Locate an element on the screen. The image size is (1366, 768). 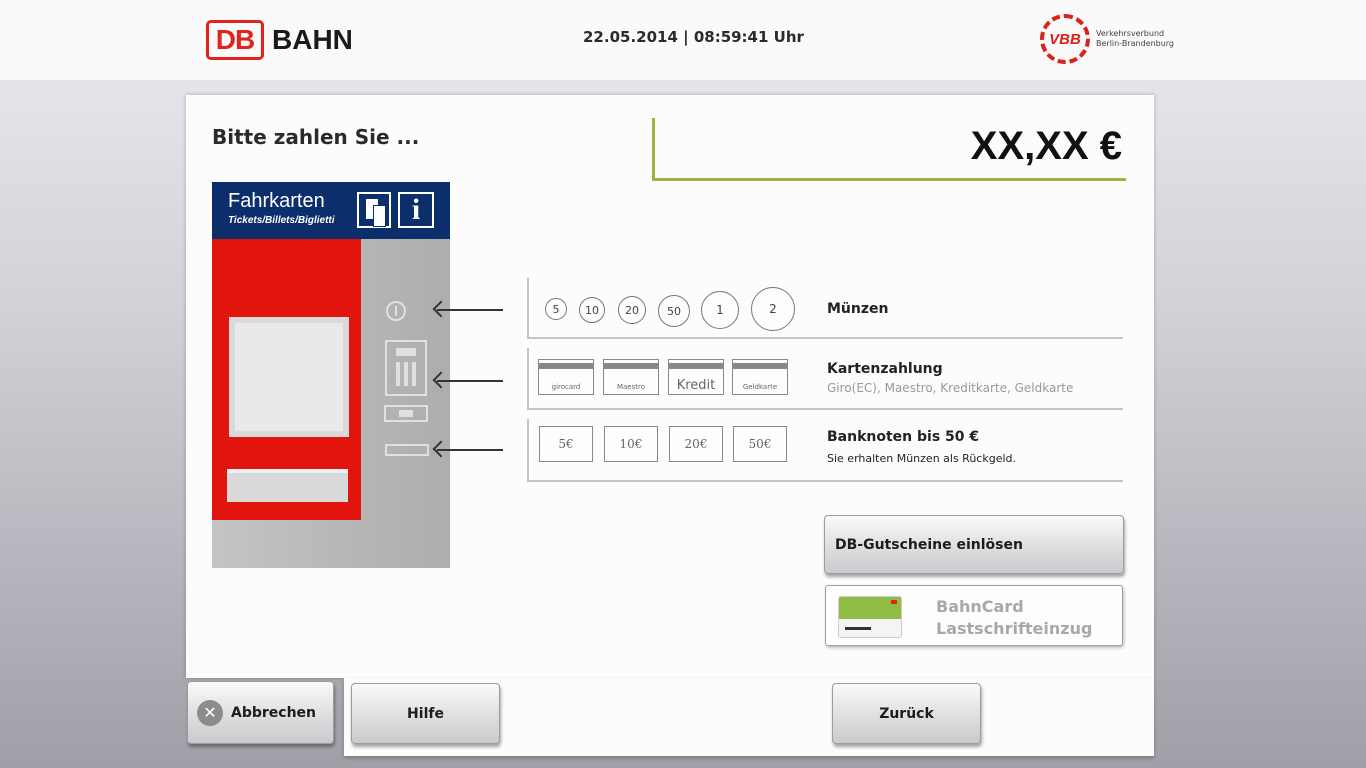
info-icon: i is located at coordinates (416, 210).